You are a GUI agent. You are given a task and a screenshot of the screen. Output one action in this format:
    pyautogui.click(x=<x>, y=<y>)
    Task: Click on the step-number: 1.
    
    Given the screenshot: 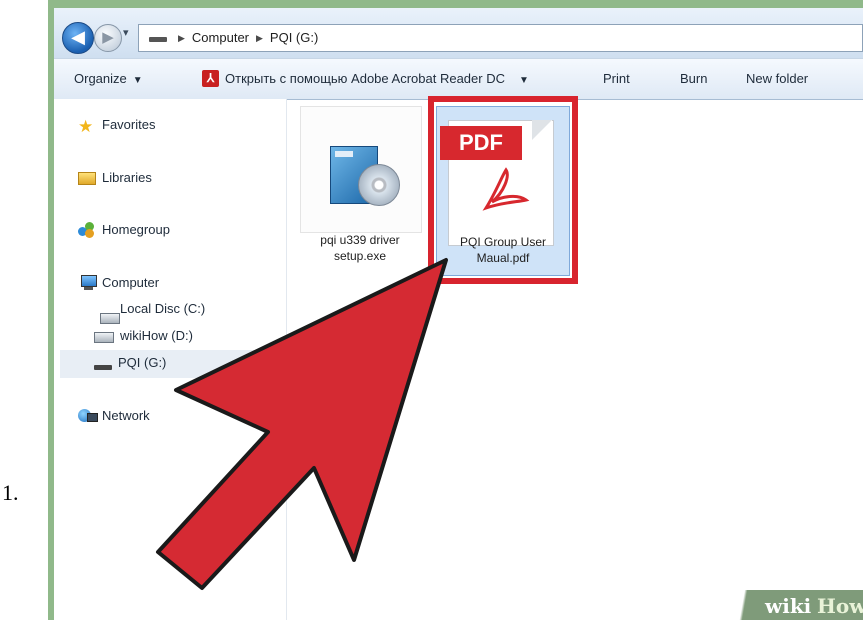 What is the action you would take?
    pyautogui.click(x=10, y=492)
    